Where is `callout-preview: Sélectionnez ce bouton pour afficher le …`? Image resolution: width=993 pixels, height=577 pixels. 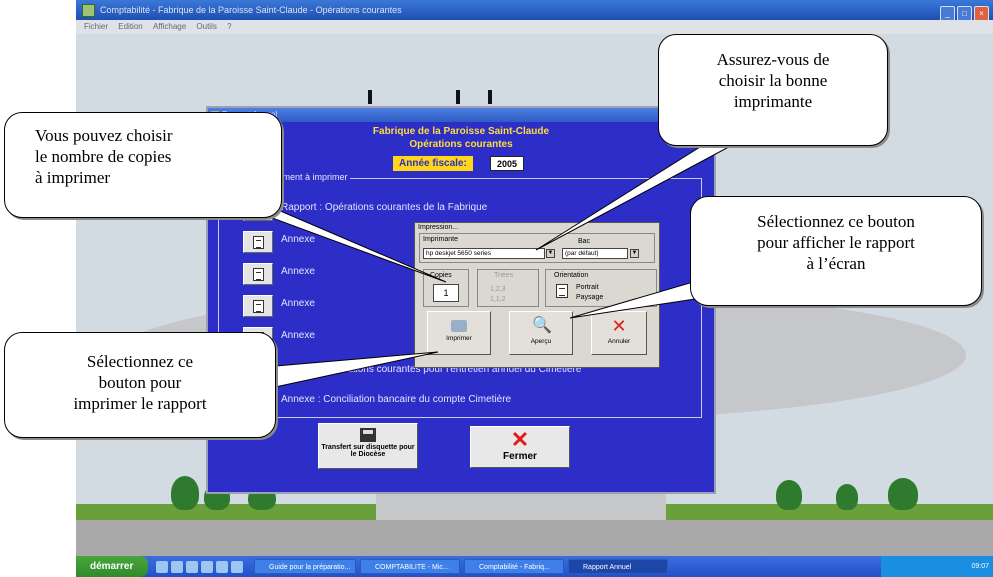
callout-preview: Sélectionnez ce bouton pour afficher le … is located at coordinates (836, 251).